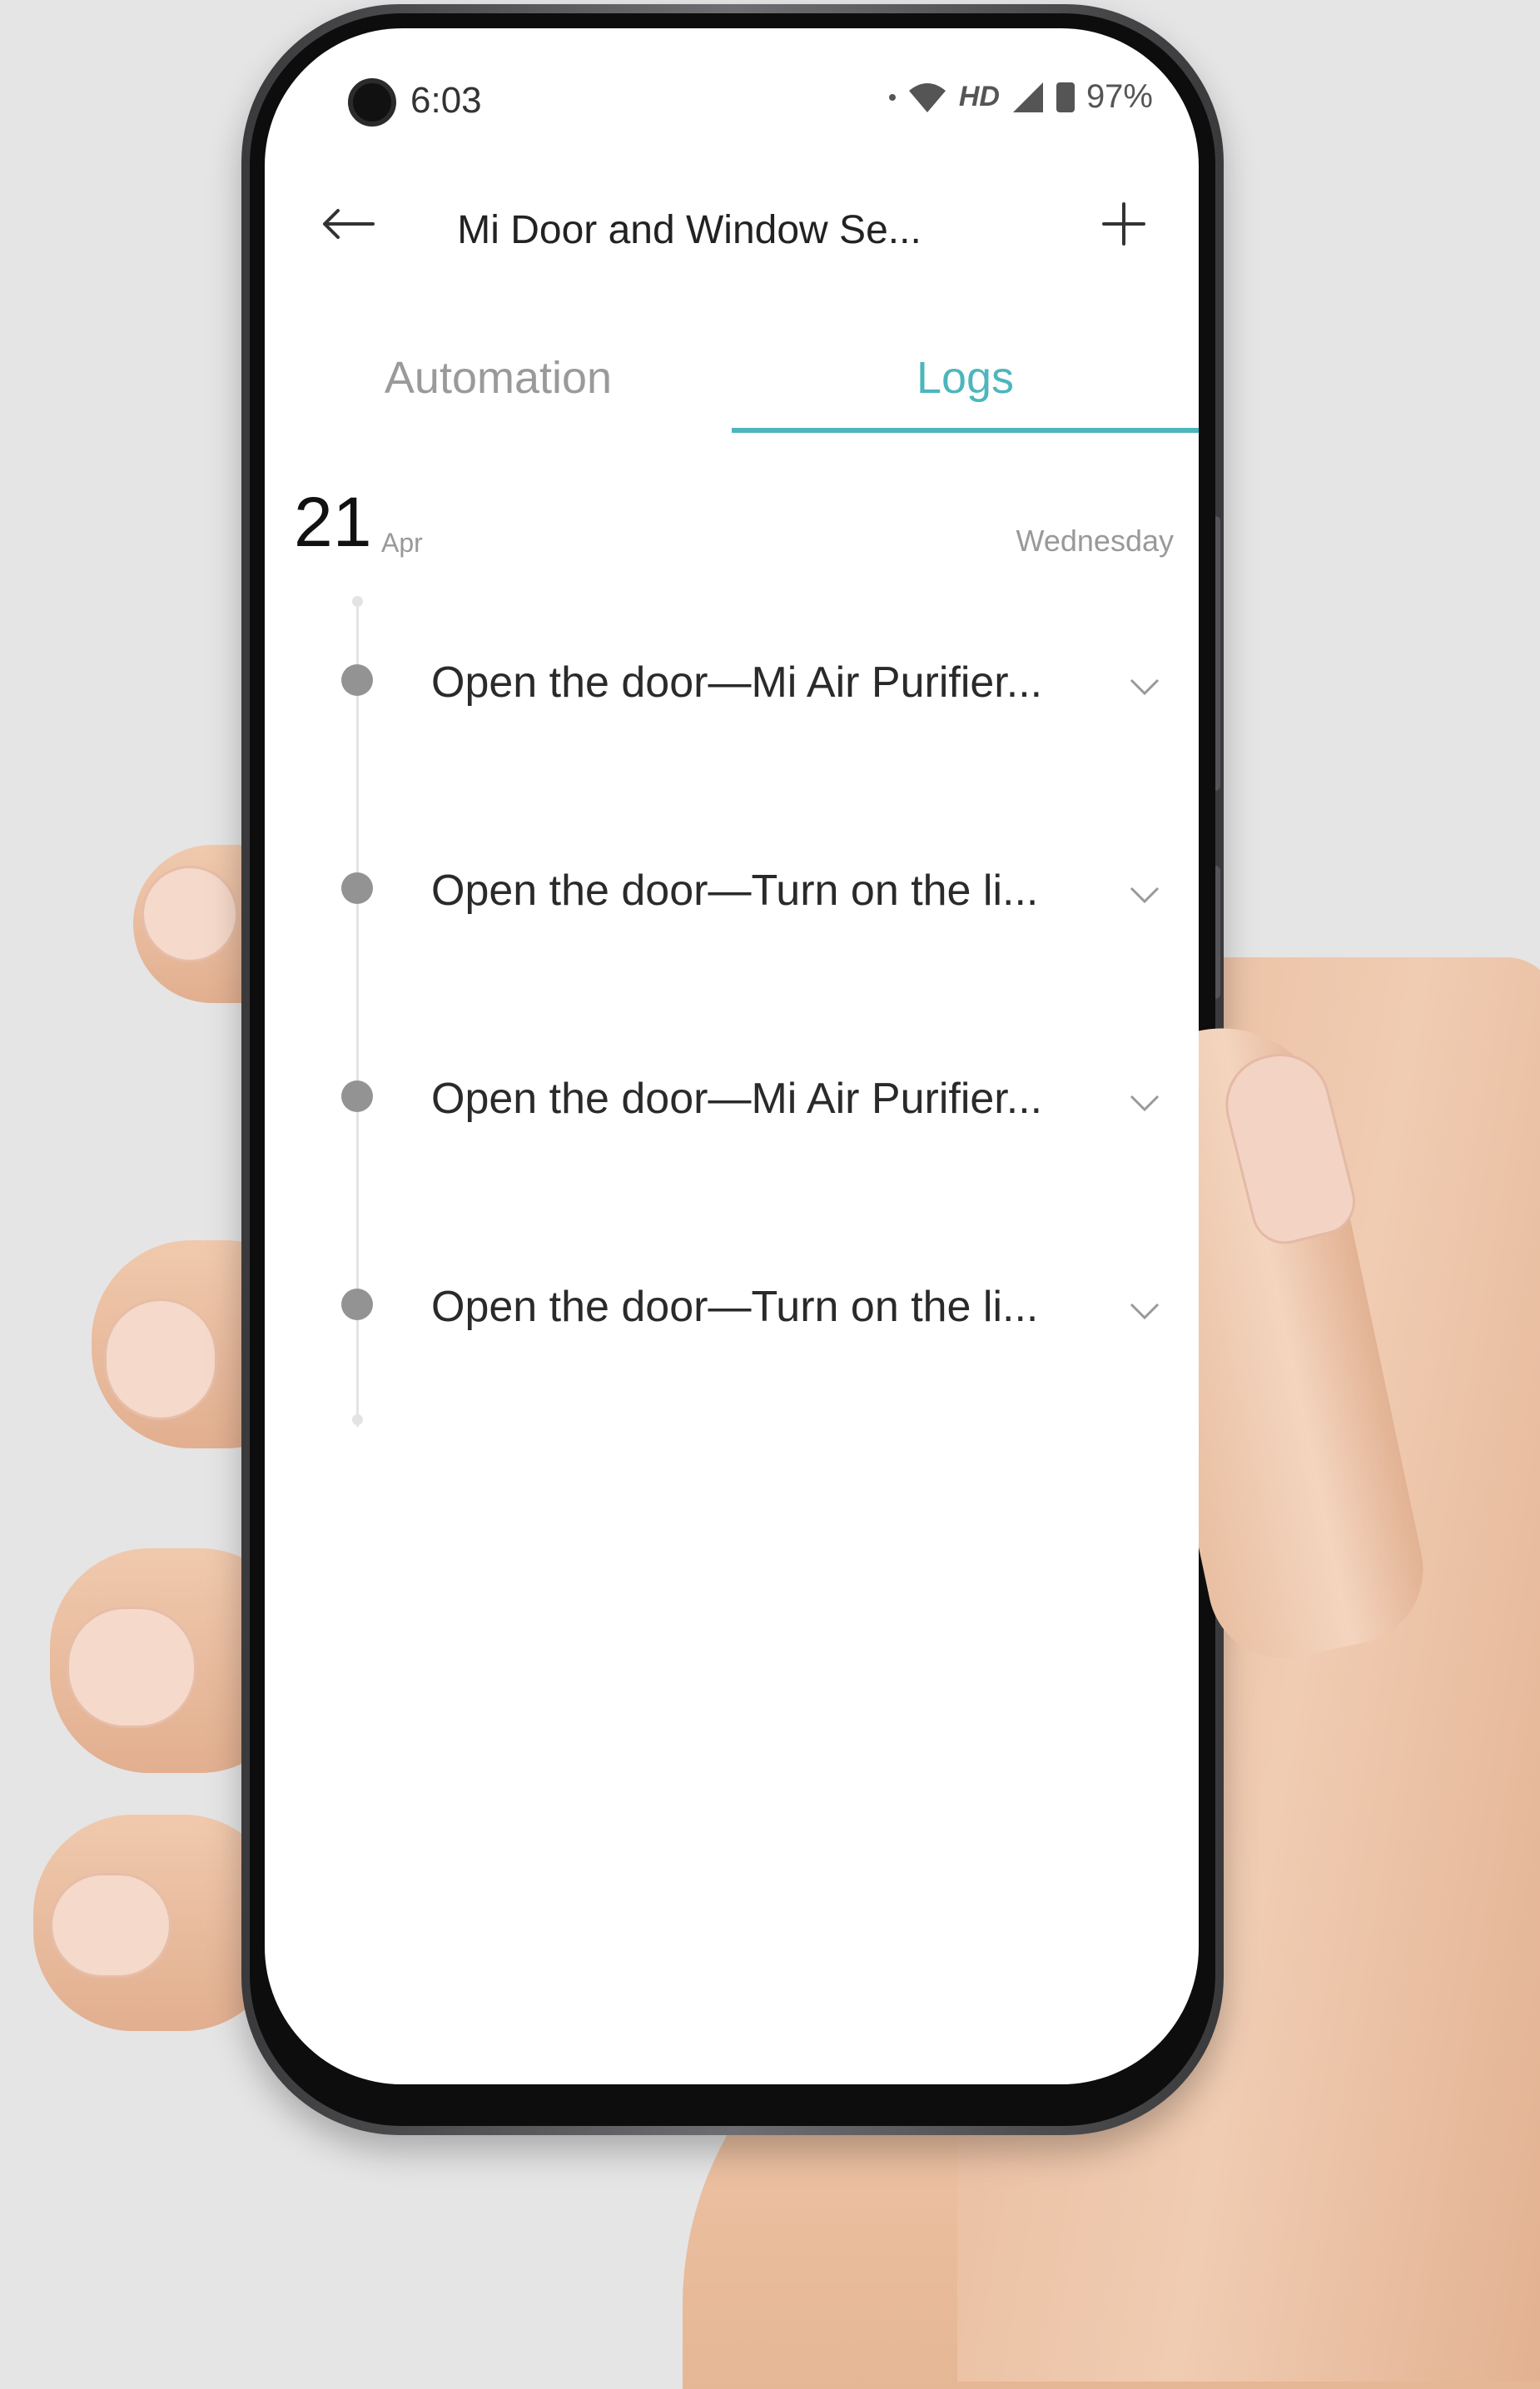 This screenshot has height=2389, width=1540. What do you see at coordinates (966, 430) in the screenshot?
I see `active-tab-indicator` at bounding box center [966, 430].